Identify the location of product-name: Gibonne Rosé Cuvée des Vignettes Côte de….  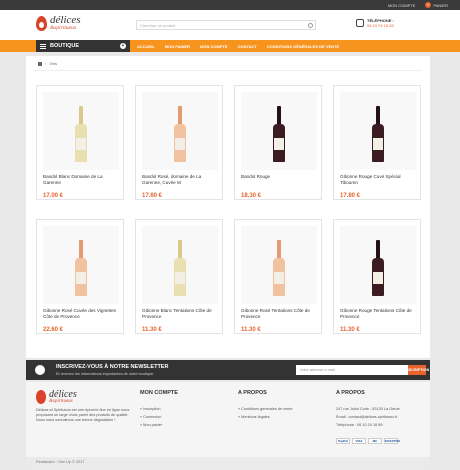
(82, 314).